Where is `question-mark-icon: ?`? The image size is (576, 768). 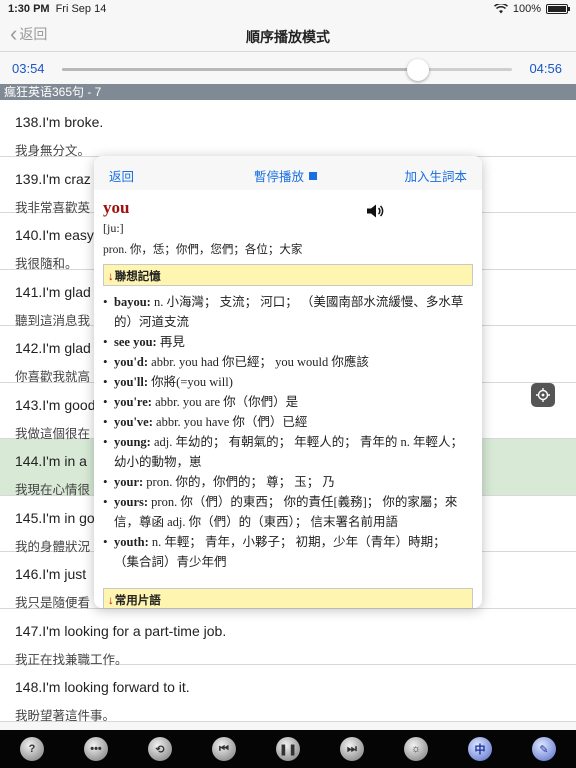
question-mark-icon: ? is located at coordinates (32, 749).